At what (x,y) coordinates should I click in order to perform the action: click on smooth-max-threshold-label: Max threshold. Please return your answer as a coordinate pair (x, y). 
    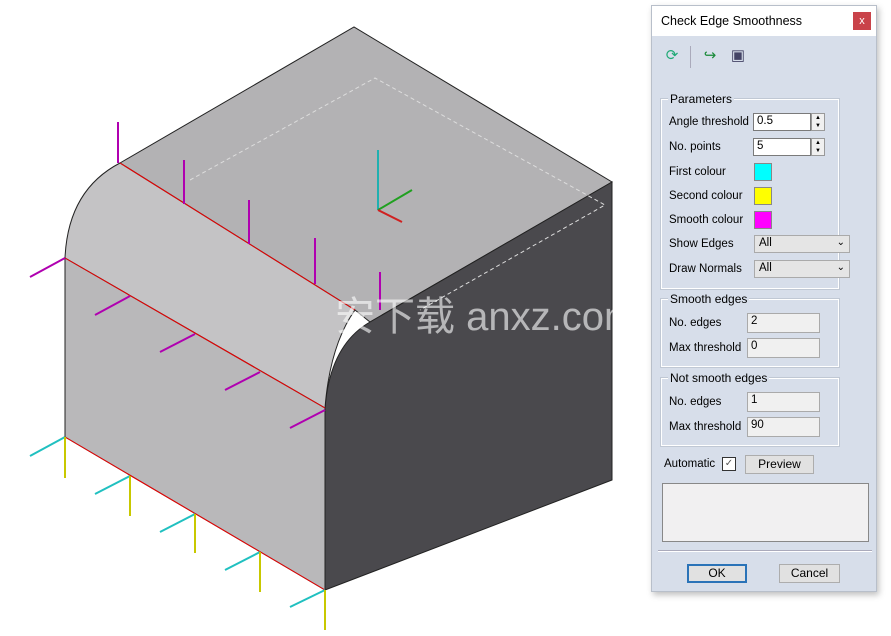
    Looking at the image, I should click on (705, 348).